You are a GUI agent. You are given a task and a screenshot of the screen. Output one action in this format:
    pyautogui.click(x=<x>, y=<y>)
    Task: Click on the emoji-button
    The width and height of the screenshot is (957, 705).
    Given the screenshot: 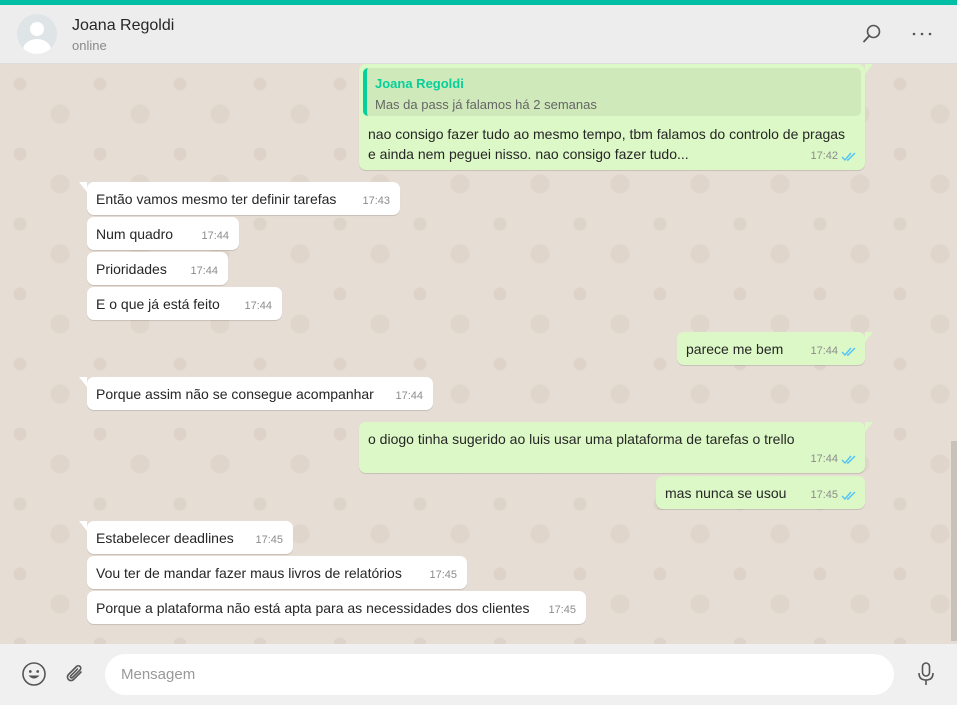 What is the action you would take?
    pyautogui.click(x=34, y=674)
    